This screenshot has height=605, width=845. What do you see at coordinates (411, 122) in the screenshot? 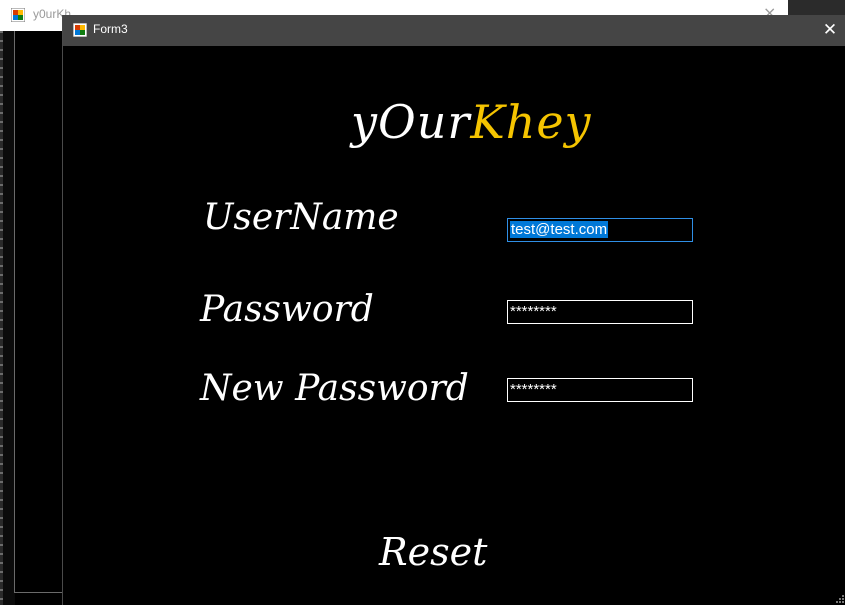
I see `logo-part-1: yOur` at bounding box center [411, 122].